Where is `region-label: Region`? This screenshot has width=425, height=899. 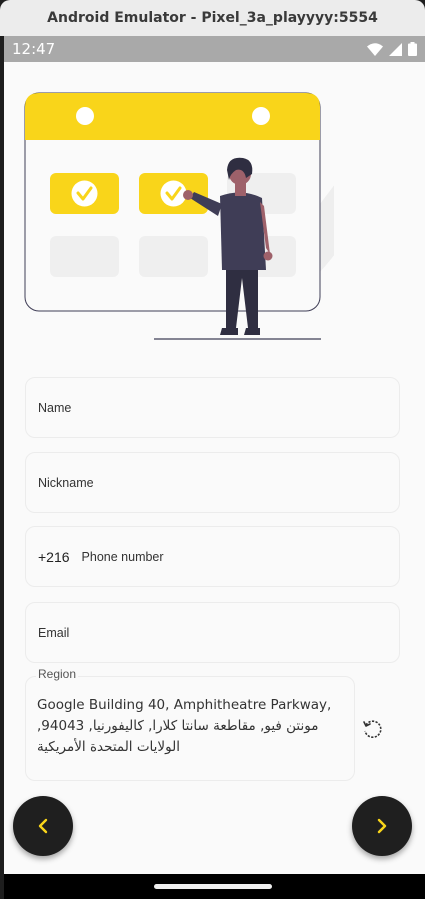 region-label: Region is located at coordinates (57, 674).